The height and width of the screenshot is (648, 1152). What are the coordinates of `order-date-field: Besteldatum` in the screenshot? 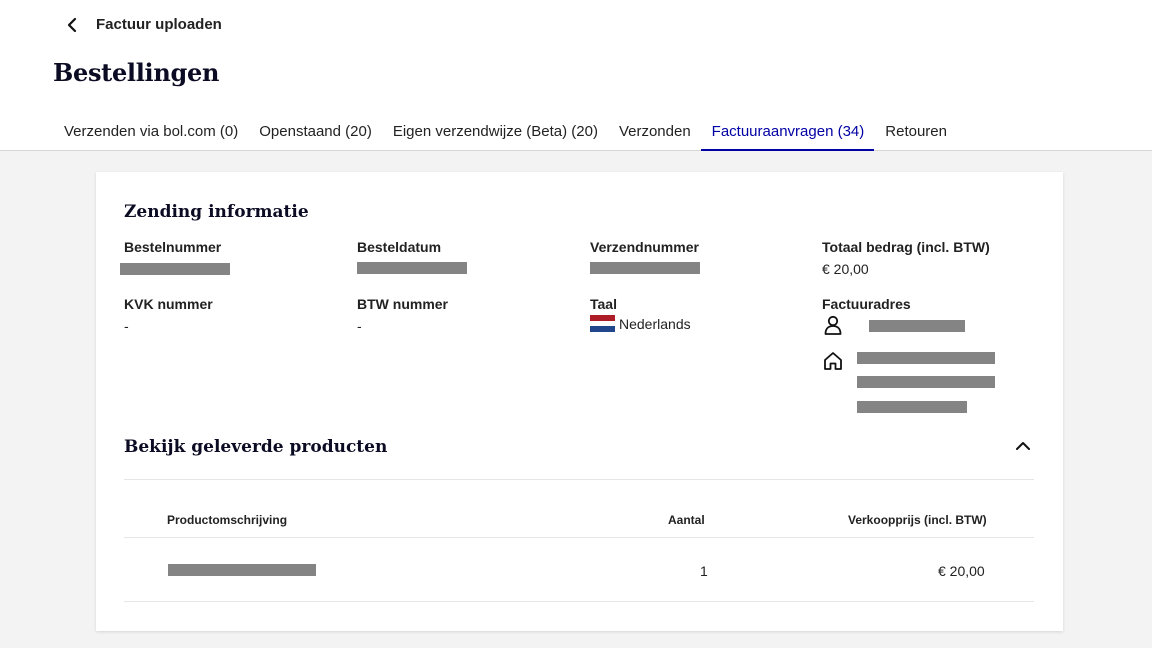 It's located at (467, 247).